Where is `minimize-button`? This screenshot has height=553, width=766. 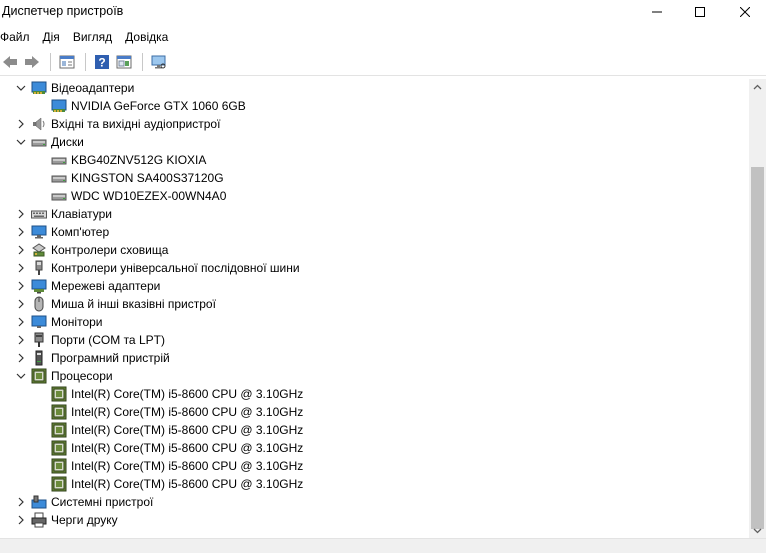
minimize-button is located at coordinates (657, 12).